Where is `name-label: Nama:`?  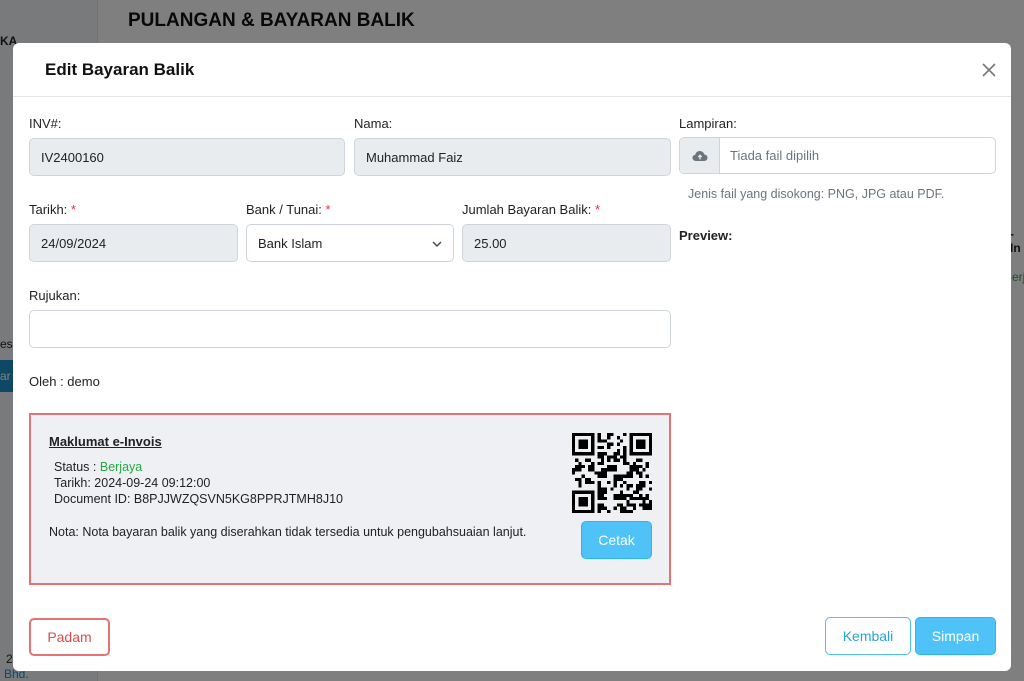
name-label: Nama: is located at coordinates (373, 123).